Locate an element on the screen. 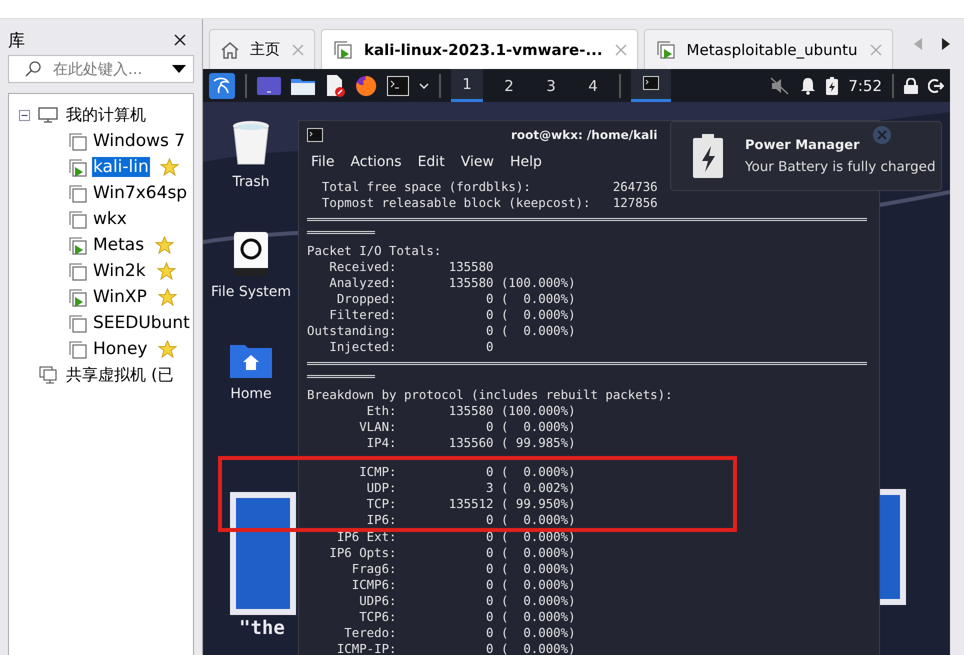  terminal-line: ICMP: 0 ( 0.000%) is located at coordinates (467, 472).